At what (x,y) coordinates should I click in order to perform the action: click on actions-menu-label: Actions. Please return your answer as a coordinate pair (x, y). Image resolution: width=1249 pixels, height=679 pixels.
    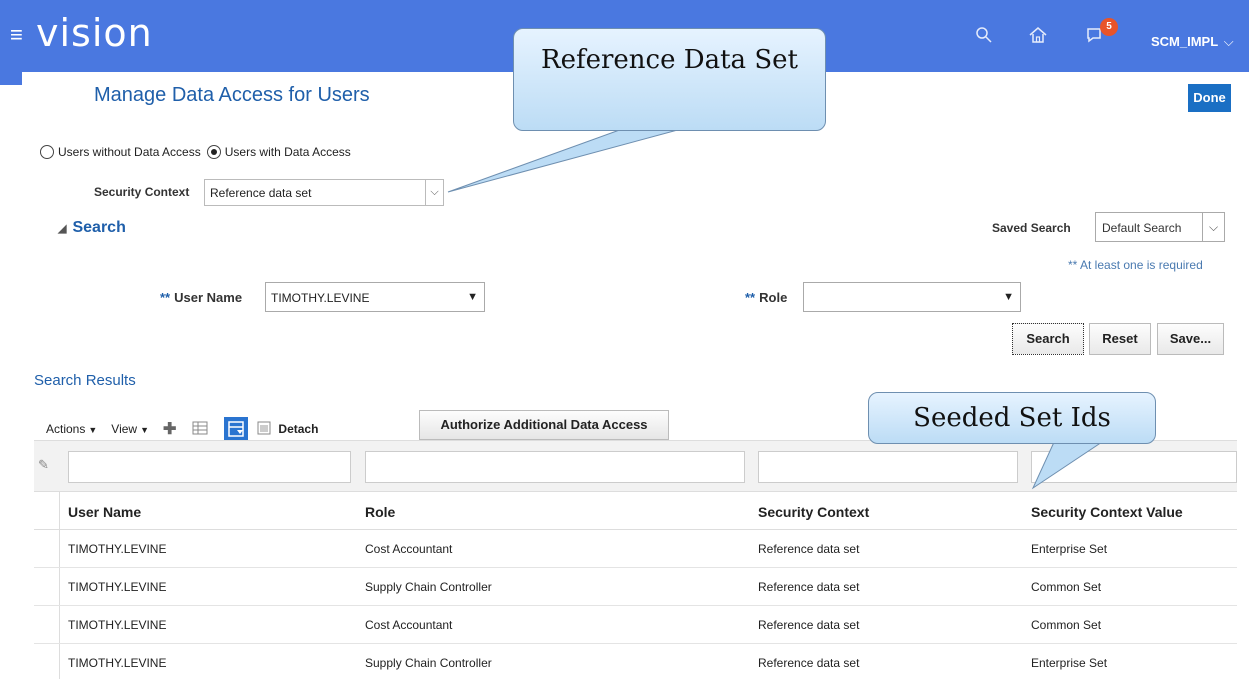
    Looking at the image, I should click on (66, 429).